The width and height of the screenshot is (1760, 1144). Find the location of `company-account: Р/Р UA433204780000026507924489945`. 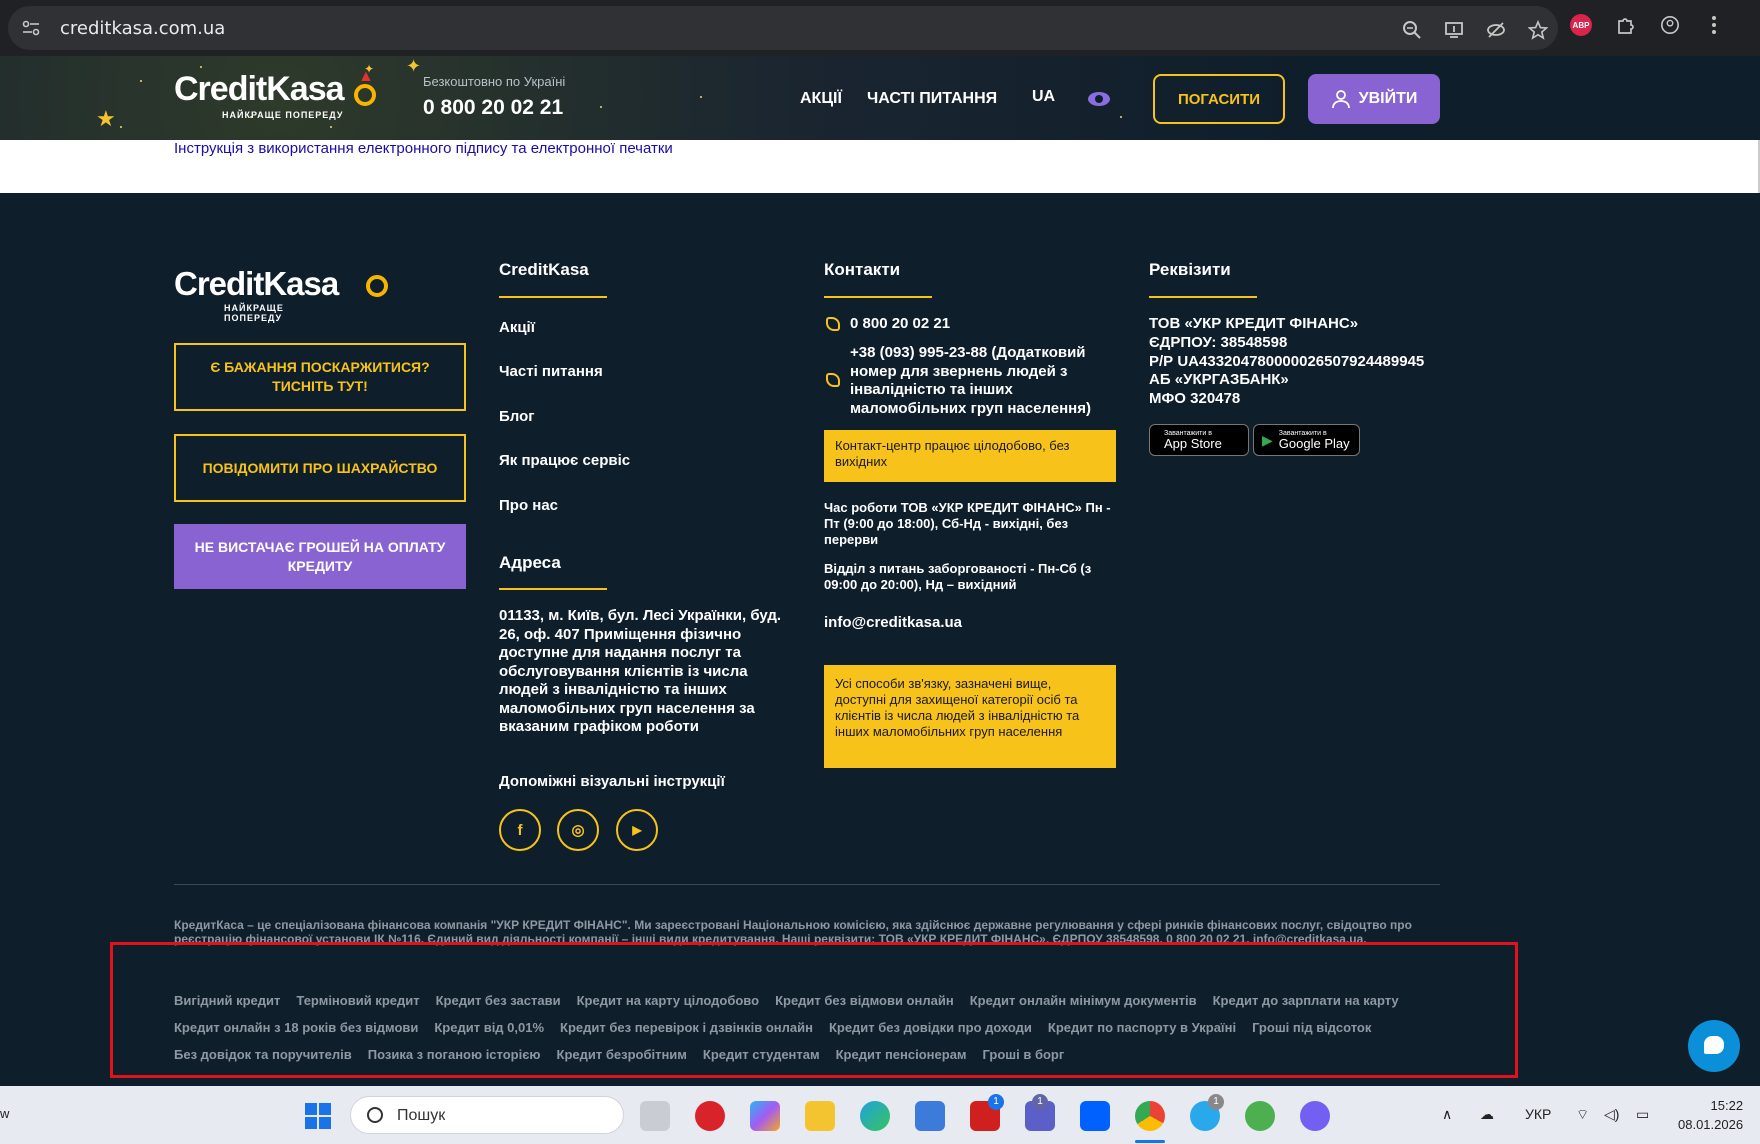

company-account: Р/Р UA433204780000026507924489945 is located at coordinates (1287, 361).